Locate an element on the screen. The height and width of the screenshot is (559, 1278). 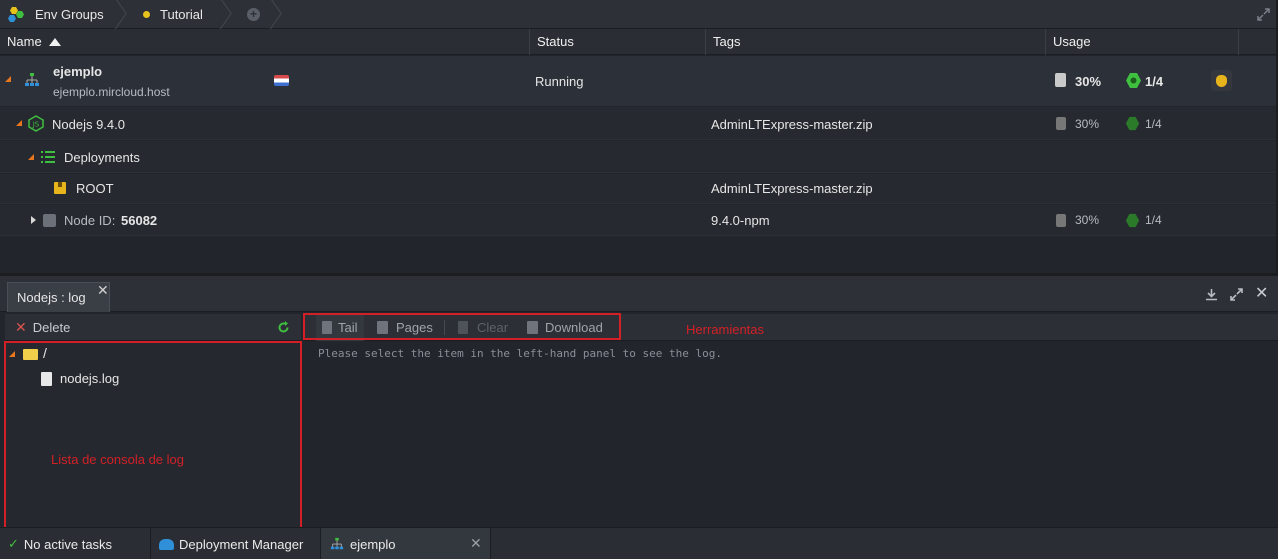
env-ejemplo-tab: ejemplo ✕ is located at coordinates (406, 543).